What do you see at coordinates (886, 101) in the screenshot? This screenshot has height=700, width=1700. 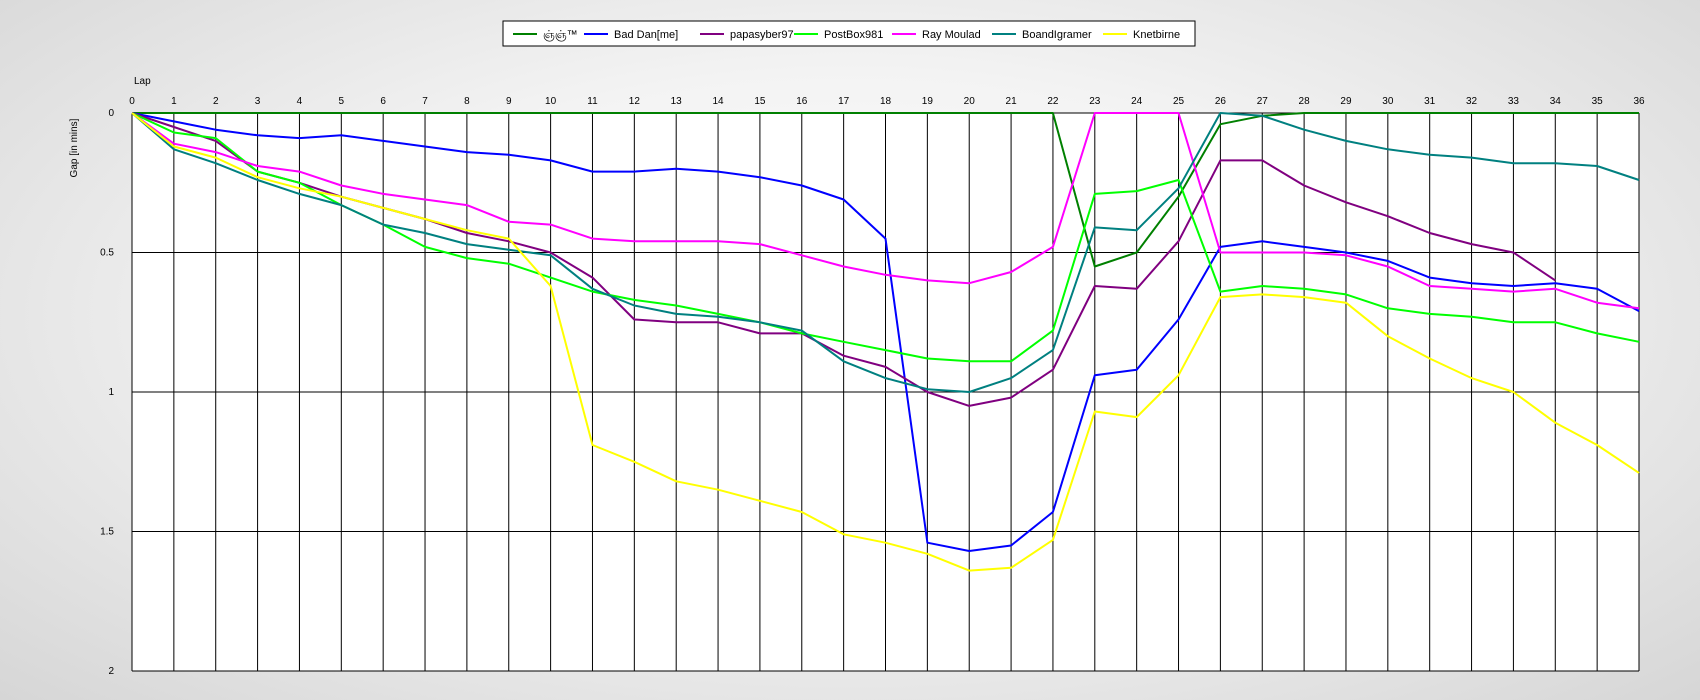 I see `x-tick-label: 18` at bounding box center [886, 101].